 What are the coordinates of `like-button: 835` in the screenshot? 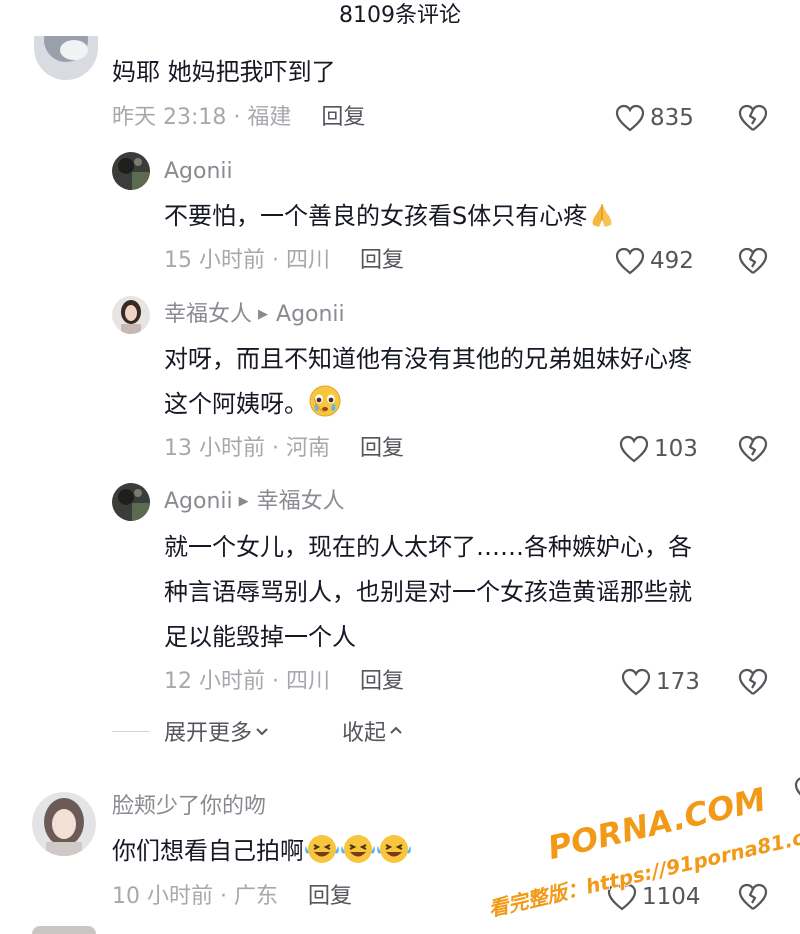 It's located at (654, 118).